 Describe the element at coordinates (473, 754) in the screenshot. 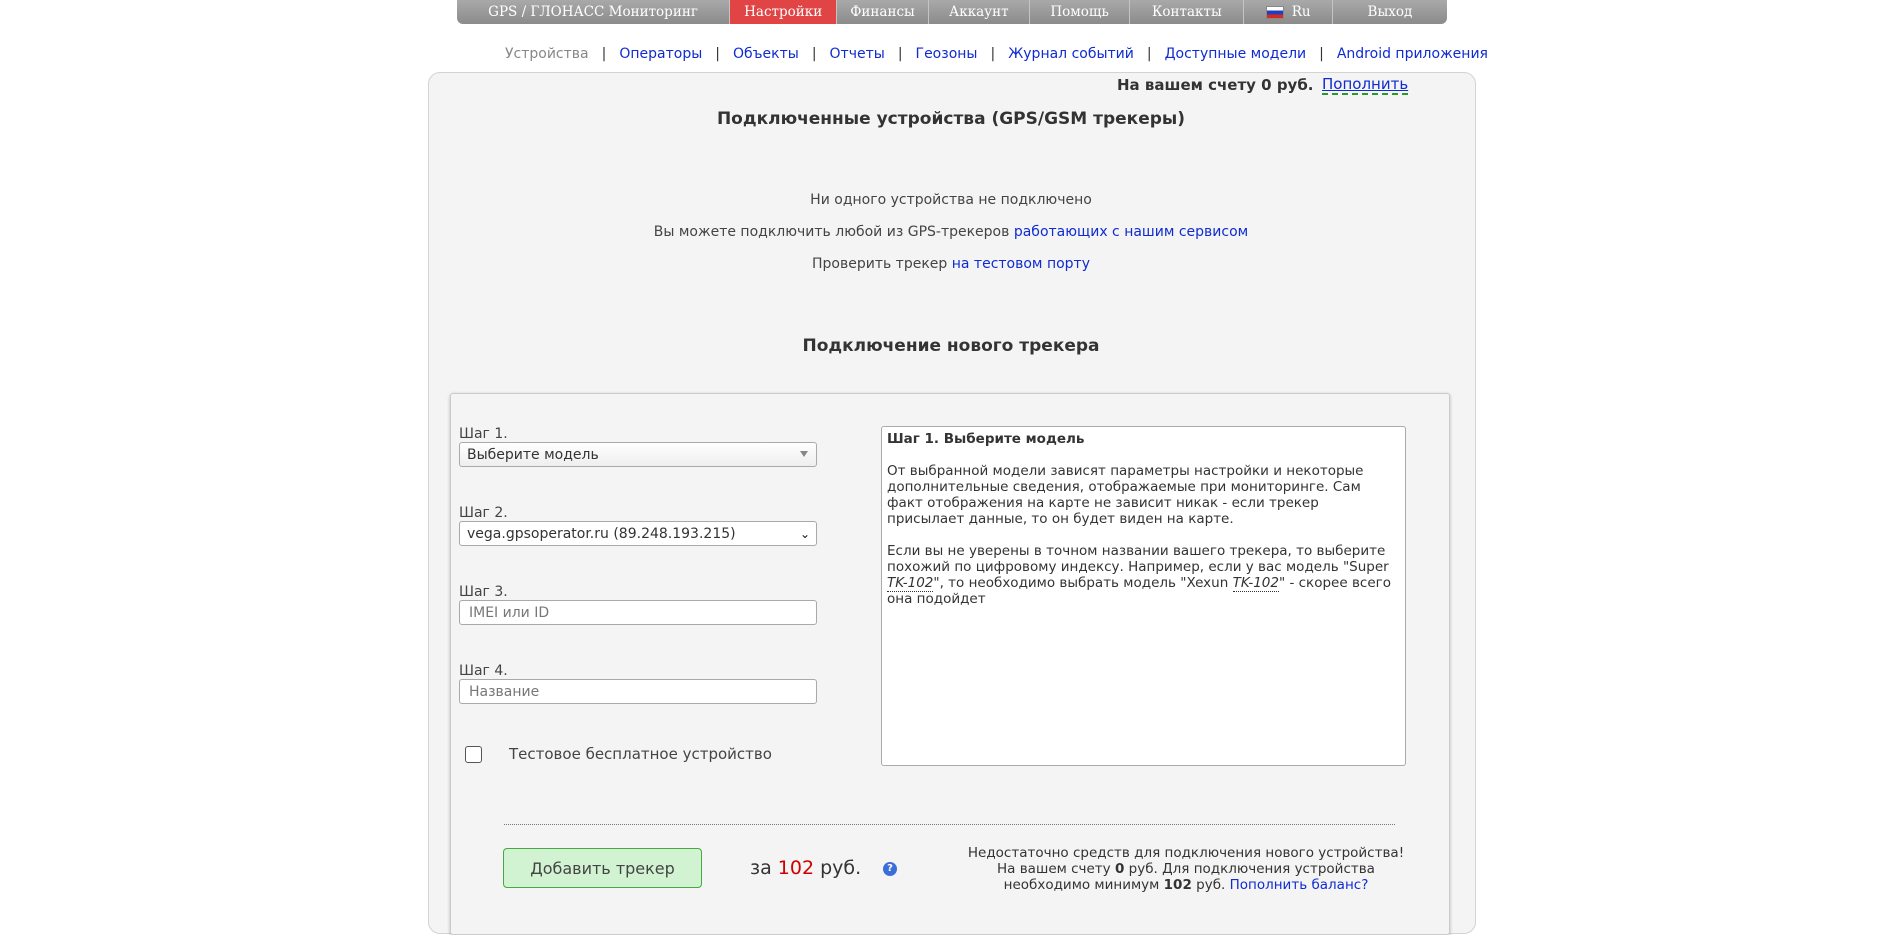

I see `test-device-checkbox` at that location.